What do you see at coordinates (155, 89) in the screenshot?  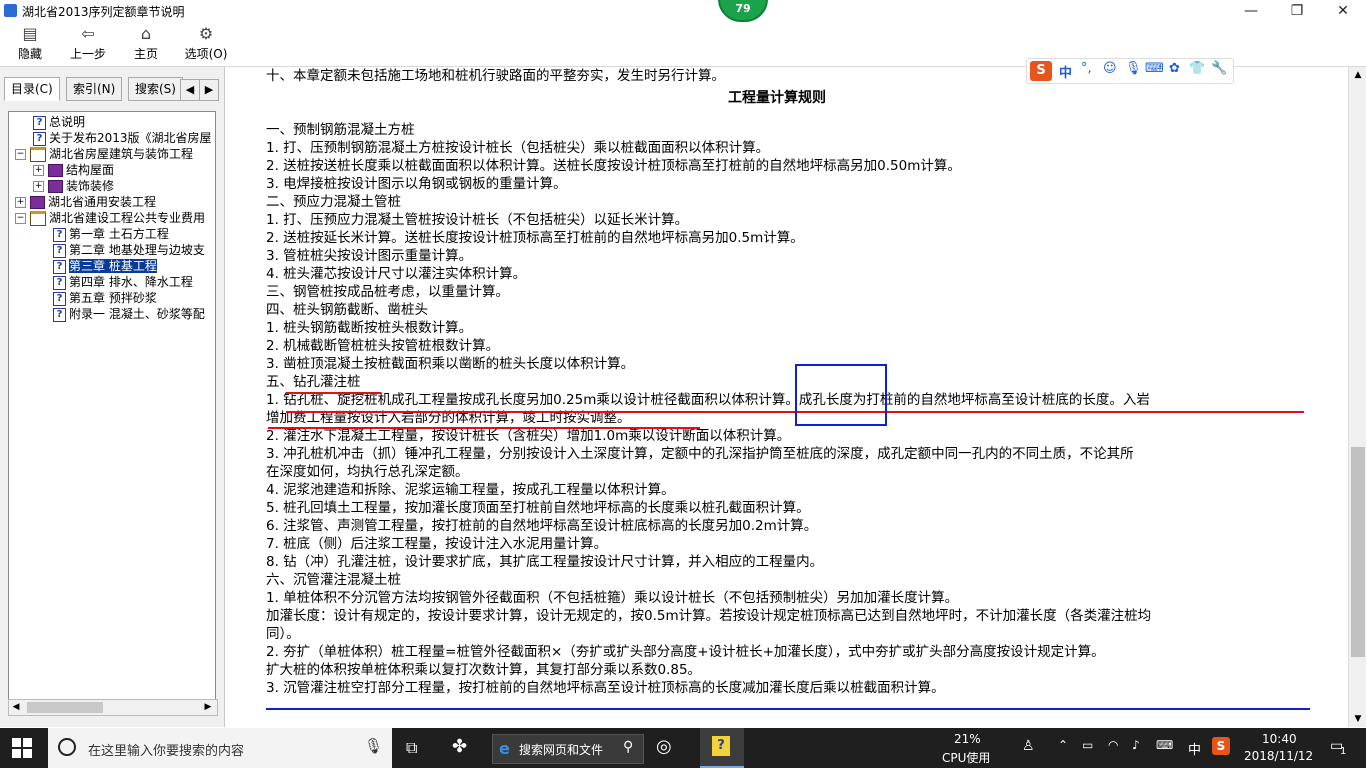 I see `tab-search: 搜索(S)` at bounding box center [155, 89].